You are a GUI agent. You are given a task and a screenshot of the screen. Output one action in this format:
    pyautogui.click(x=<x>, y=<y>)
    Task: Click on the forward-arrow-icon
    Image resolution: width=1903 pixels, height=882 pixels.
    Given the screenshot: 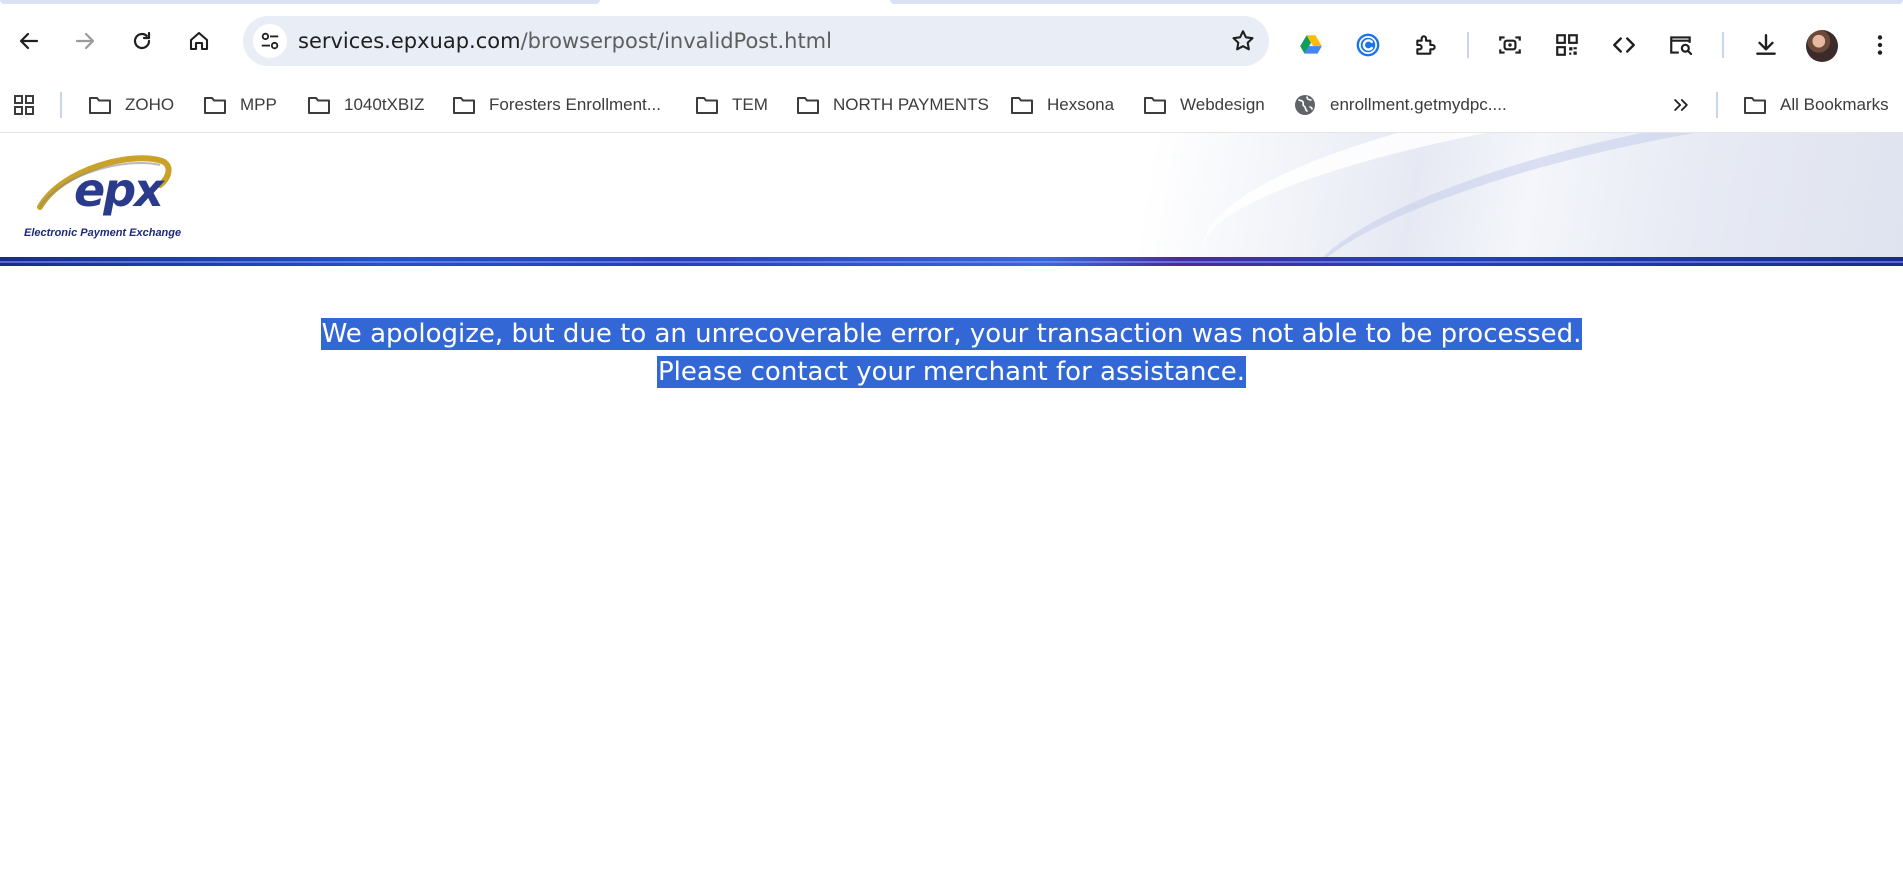 What is the action you would take?
    pyautogui.click(x=85, y=41)
    